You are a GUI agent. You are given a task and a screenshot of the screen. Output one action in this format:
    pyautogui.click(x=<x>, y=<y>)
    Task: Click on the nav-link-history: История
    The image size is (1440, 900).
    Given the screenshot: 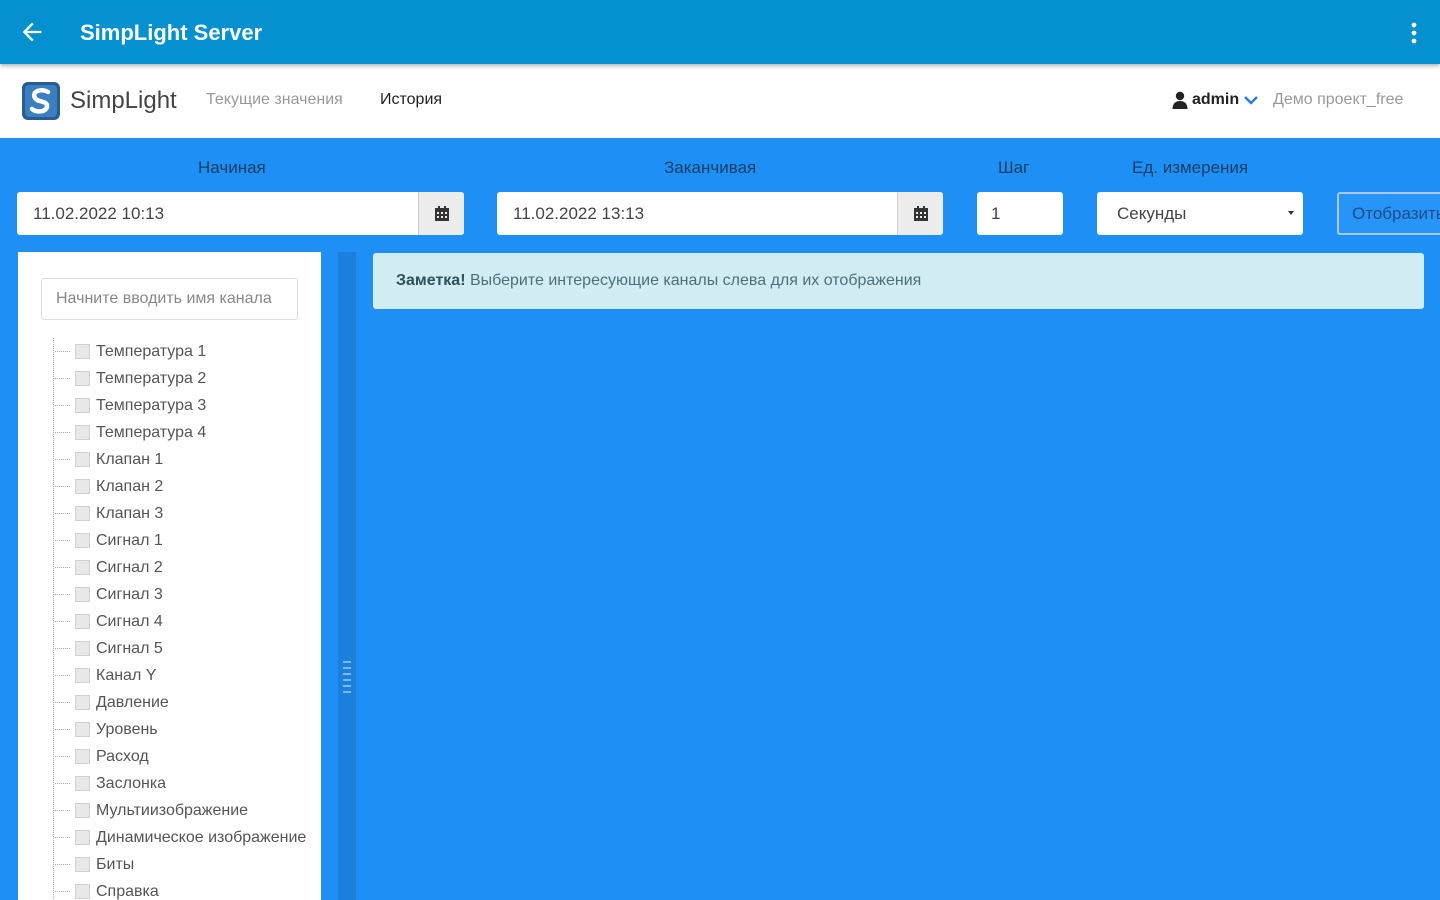 What is the action you would take?
    pyautogui.click(x=411, y=100)
    